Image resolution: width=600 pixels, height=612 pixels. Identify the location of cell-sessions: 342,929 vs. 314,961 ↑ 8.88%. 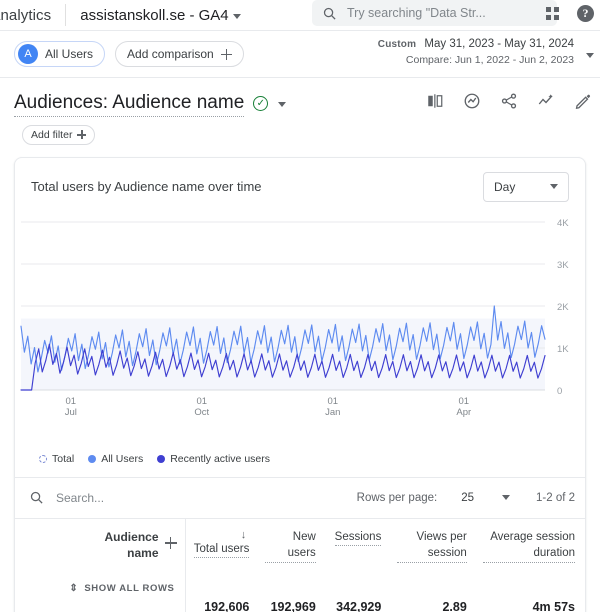
(359, 603).